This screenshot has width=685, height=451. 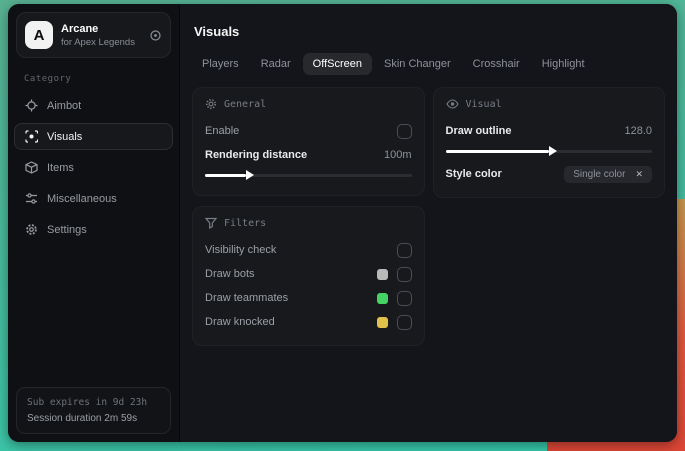 What do you see at coordinates (308, 223) in the screenshot?
I see `filters-panel-header: Filters` at bounding box center [308, 223].